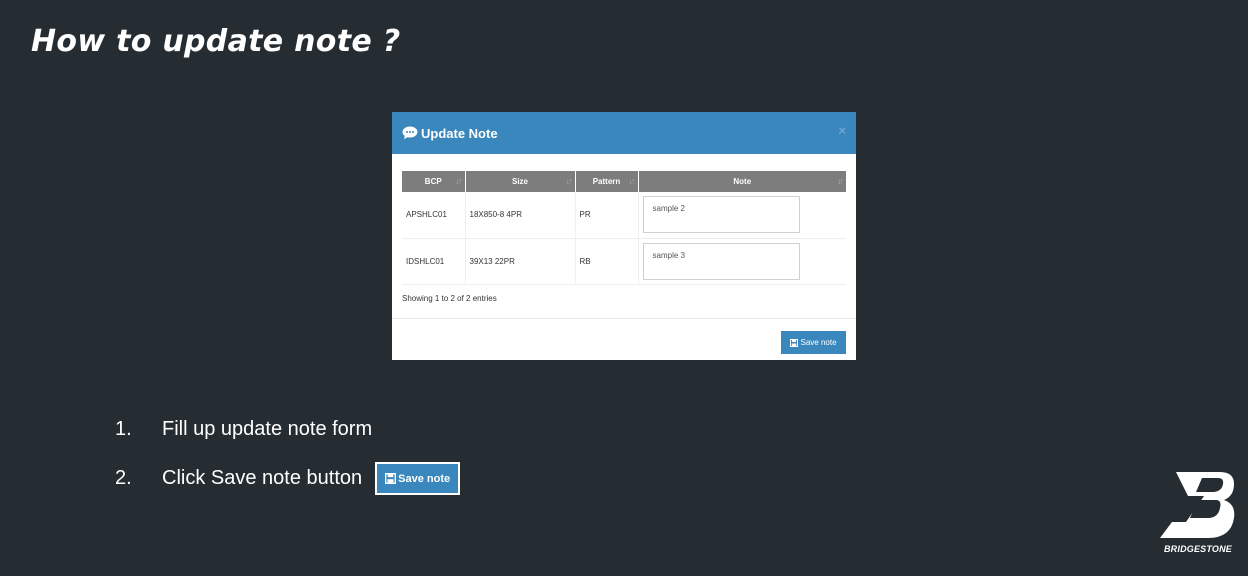 This screenshot has height=576, width=1248. Describe the element at coordinates (1198, 549) in the screenshot. I see `logo-text: BRIDGESTONE` at that location.